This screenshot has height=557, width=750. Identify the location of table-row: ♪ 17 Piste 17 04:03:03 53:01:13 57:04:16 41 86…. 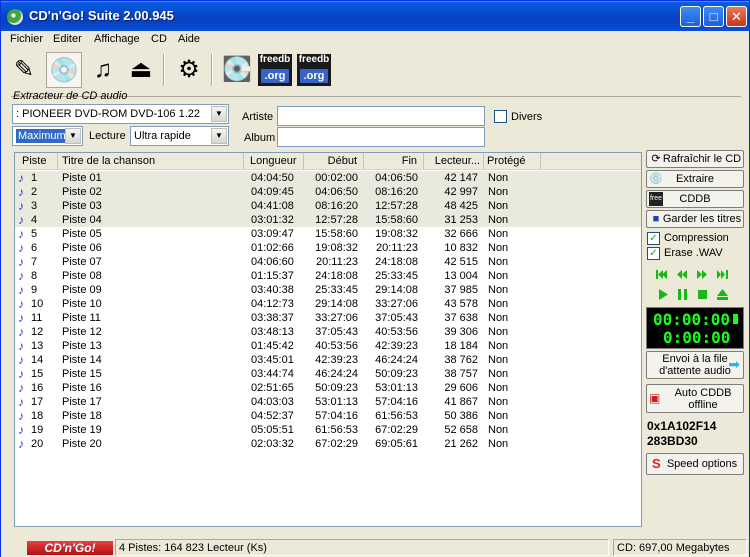
(328, 402).